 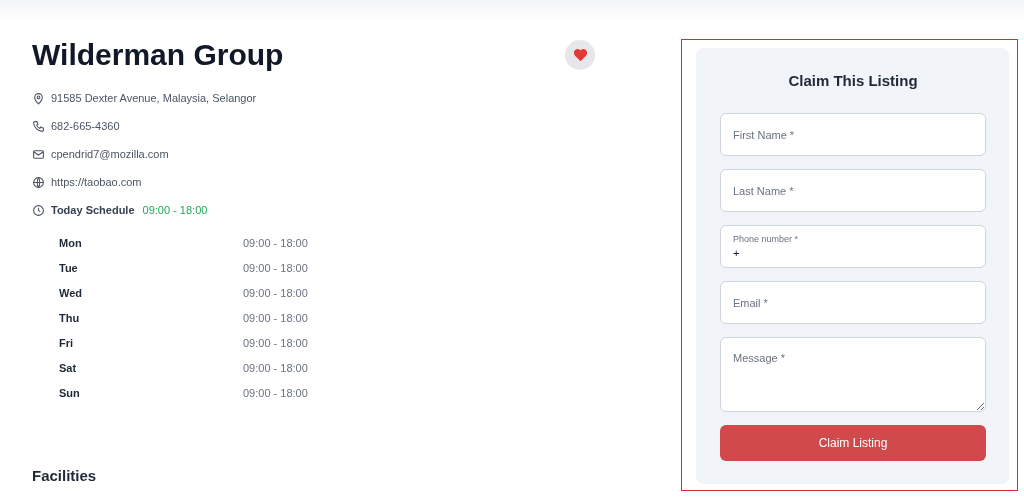 What do you see at coordinates (38, 126) in the screenshot?
I see `phone-icon` at bounding box center [38, 126].